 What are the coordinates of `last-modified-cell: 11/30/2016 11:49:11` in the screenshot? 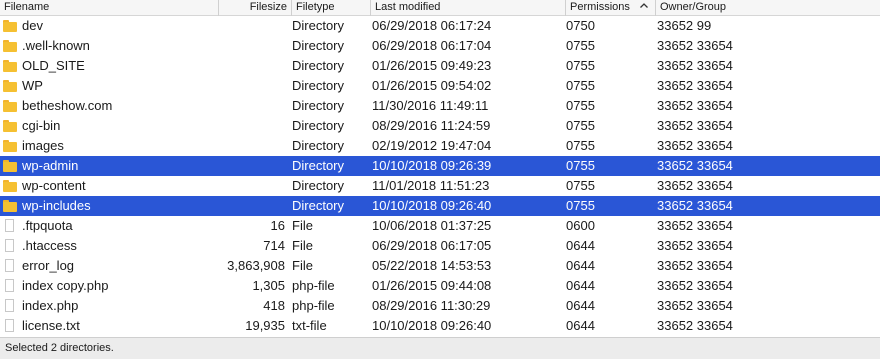 It's located at (430, 105).